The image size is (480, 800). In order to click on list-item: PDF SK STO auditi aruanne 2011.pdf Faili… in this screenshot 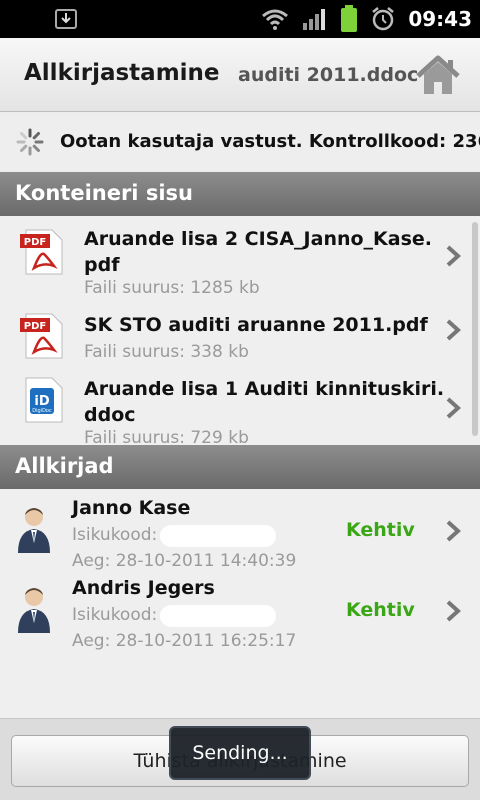, I will do `click(240, 338)`.